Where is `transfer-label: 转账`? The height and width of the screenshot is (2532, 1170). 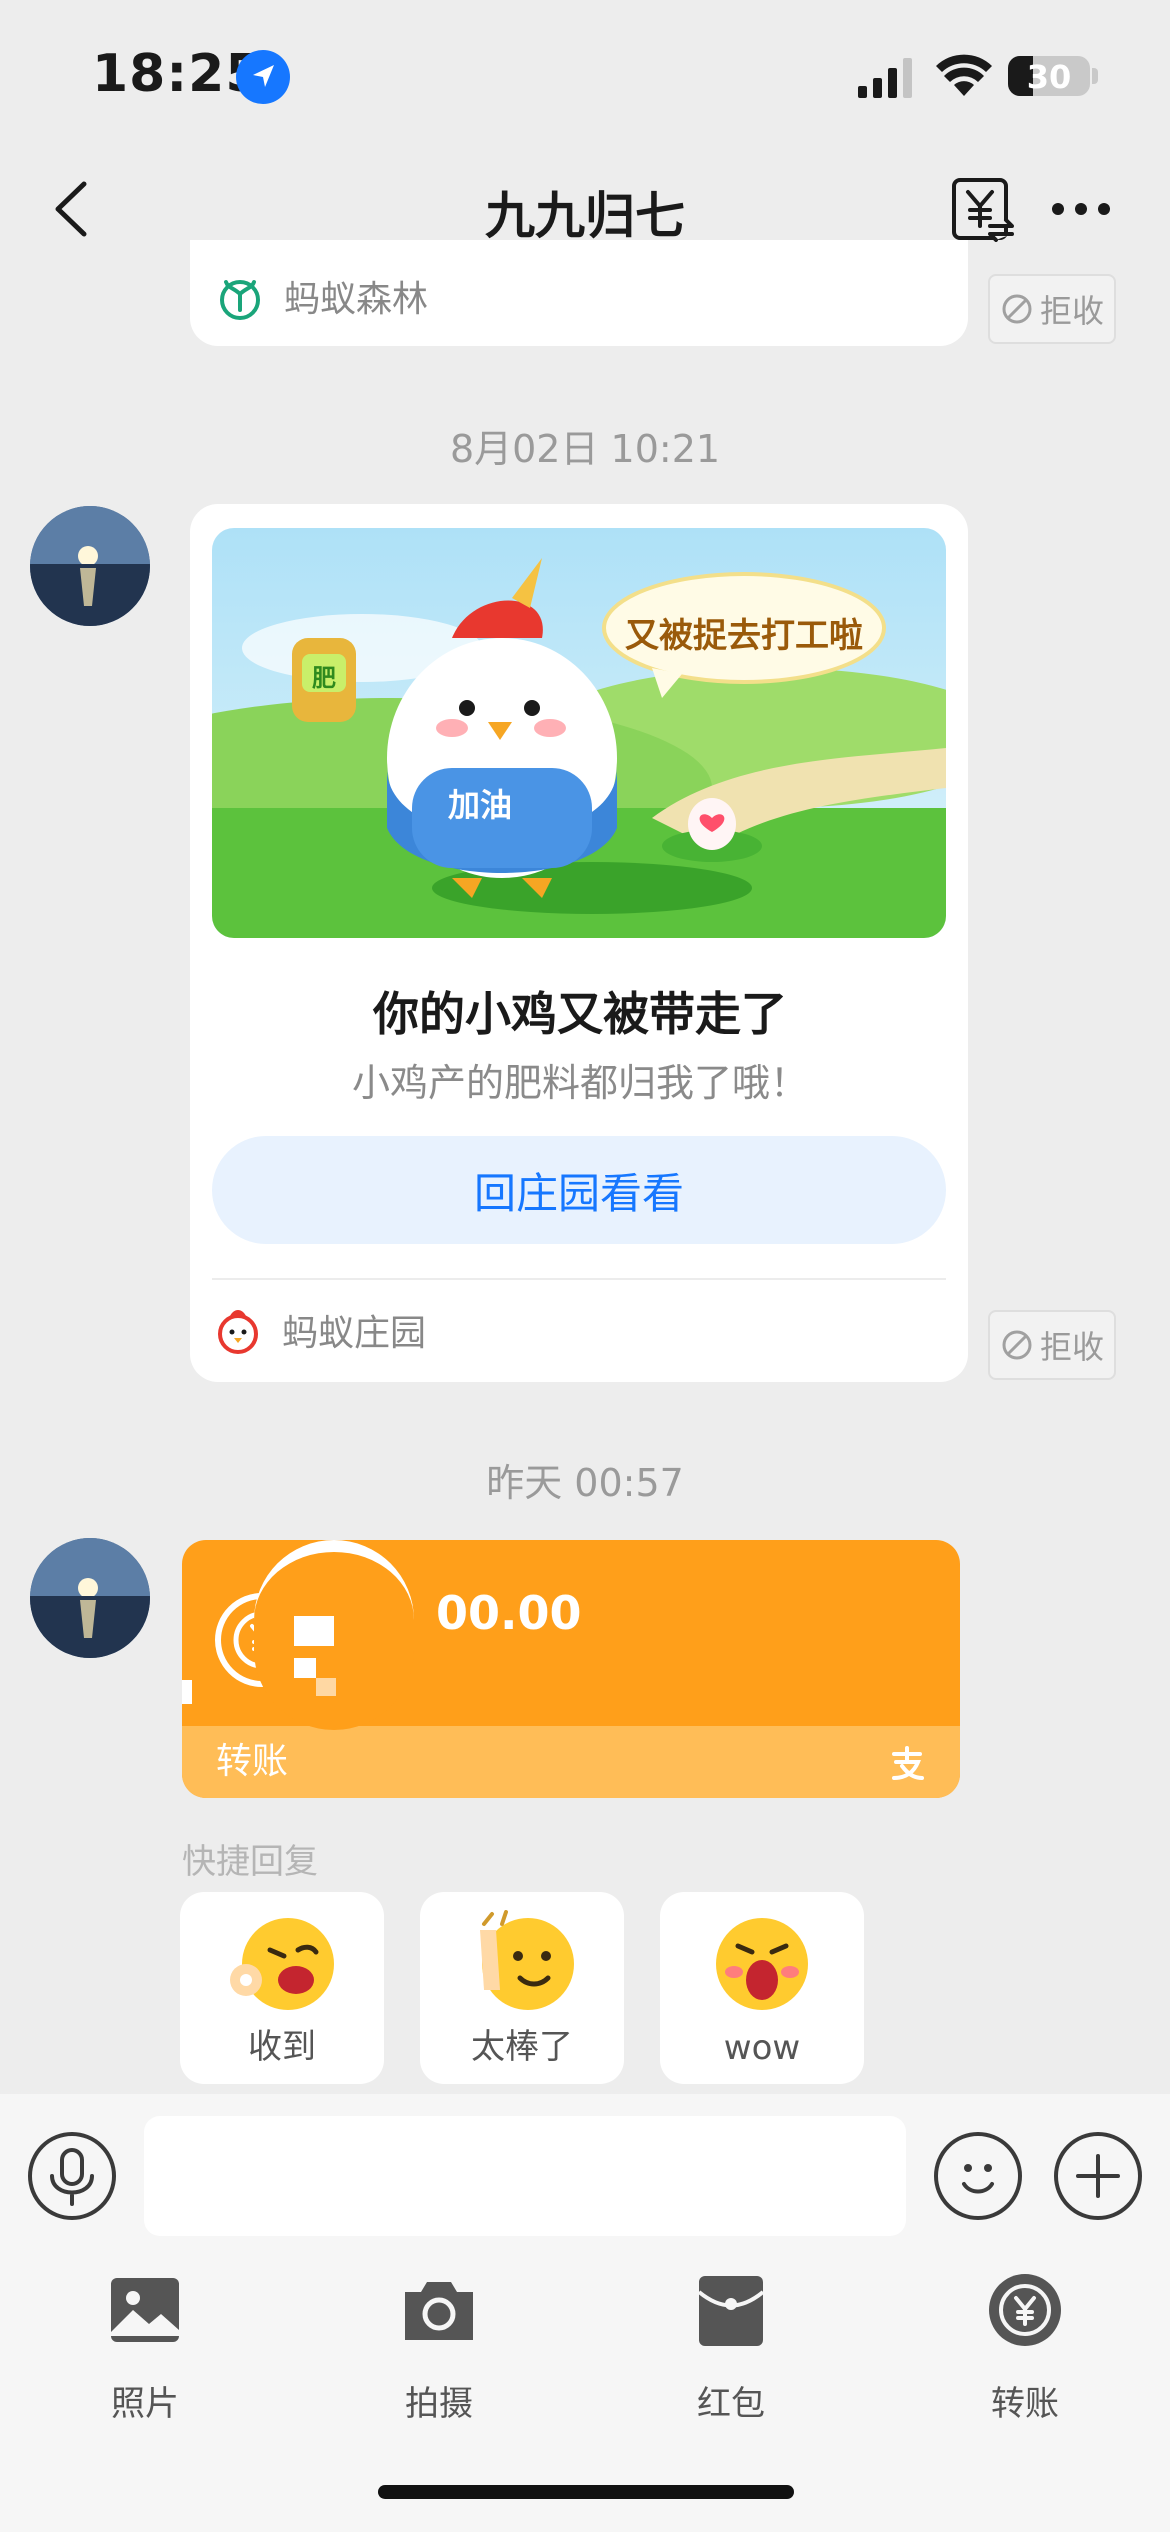
transfer-label: 转账 is located at coordinates (252, 1761).